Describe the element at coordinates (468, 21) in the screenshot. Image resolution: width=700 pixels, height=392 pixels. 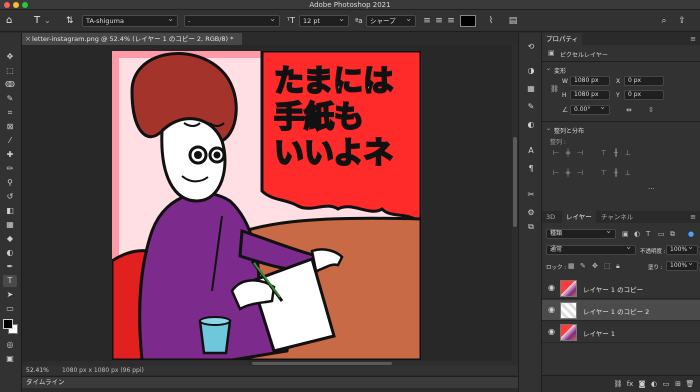
I see `text-color-swatch` at that location.